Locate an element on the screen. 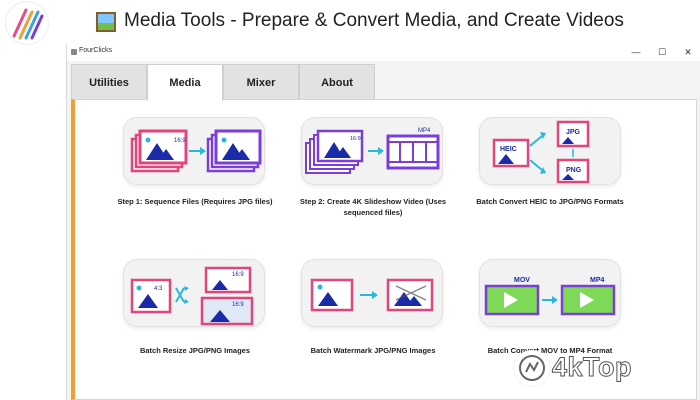 The image size is (700, 400). tab-about: About is located at coordinates (337, 82).